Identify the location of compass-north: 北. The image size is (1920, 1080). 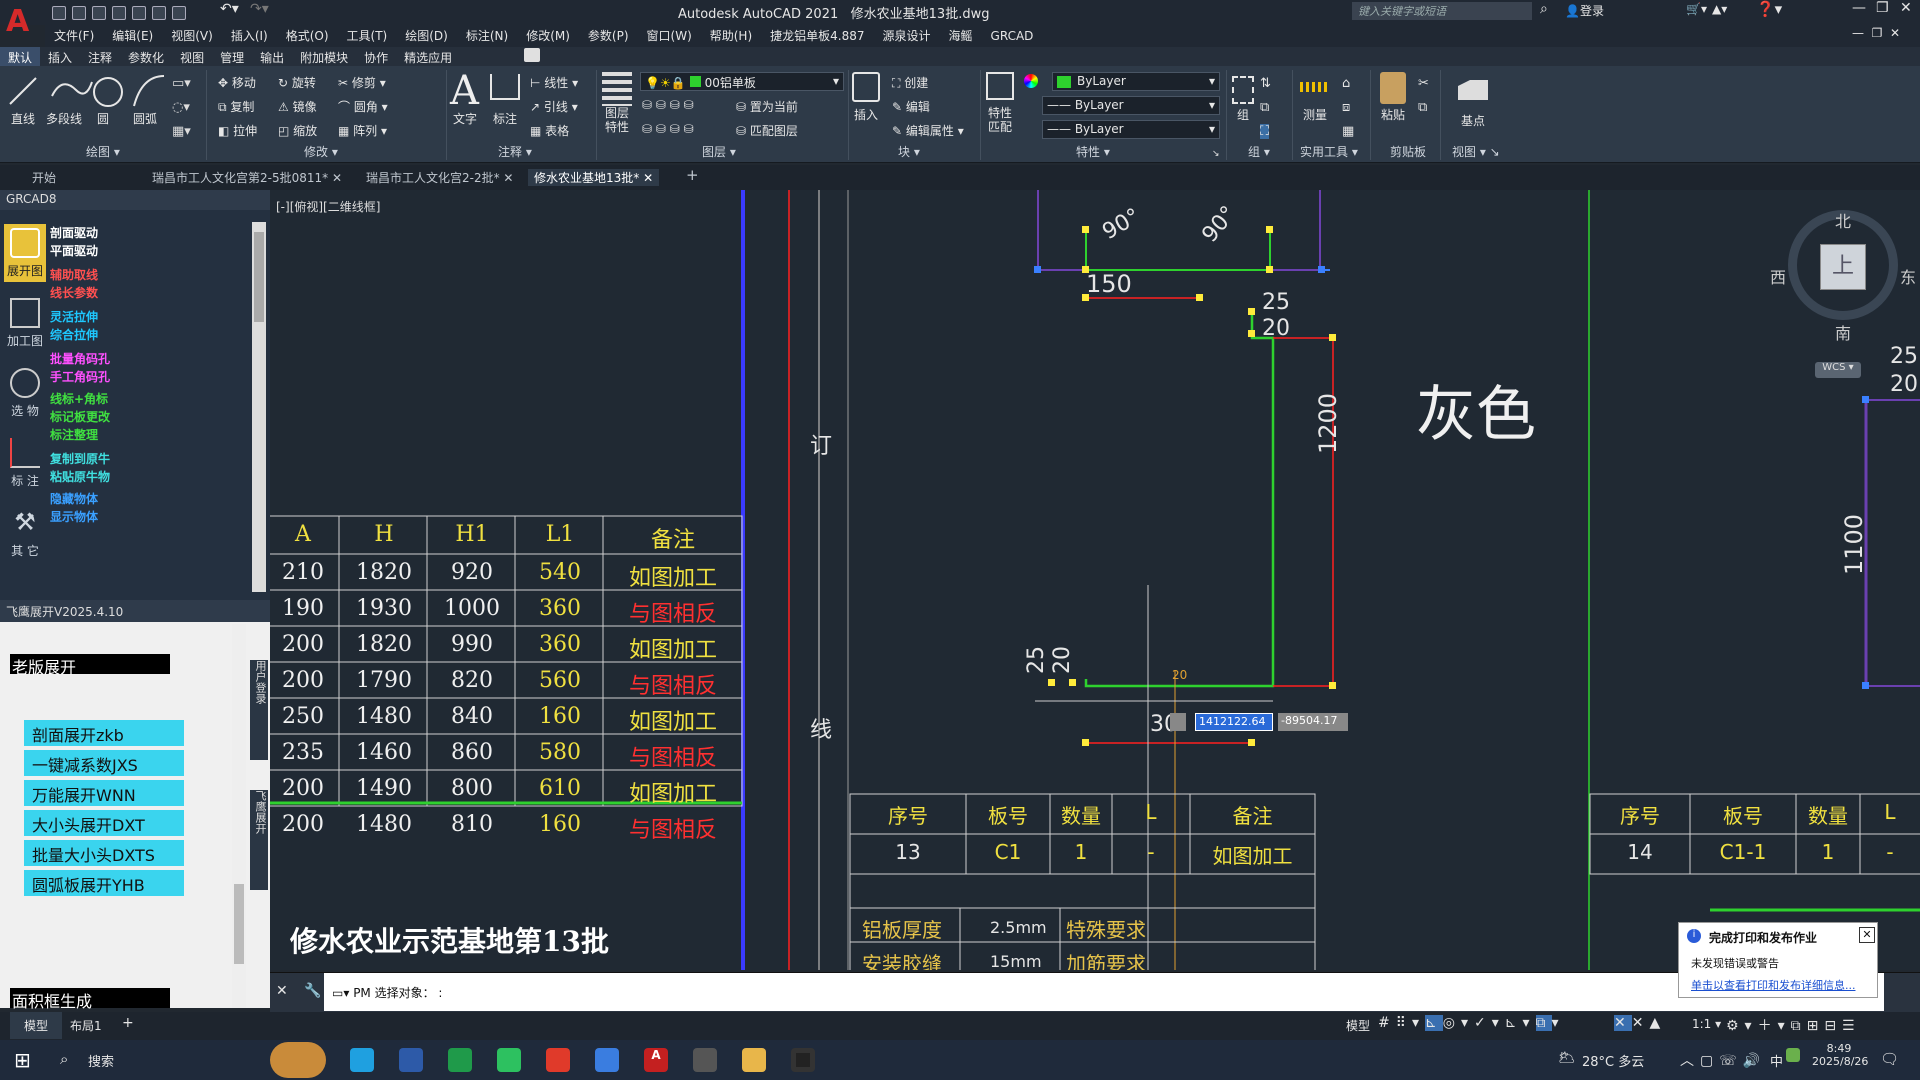
(1843, 220).